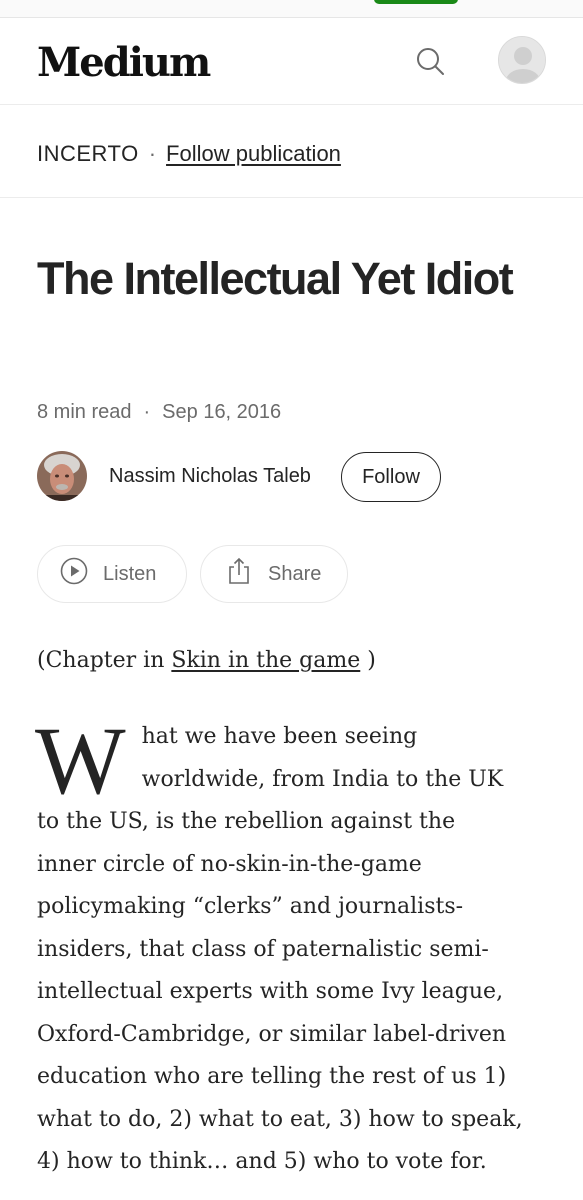 The image size is (583, 1200). What do you see at coordinates (430, 61) in the screenshot?
I see `search-icon` at bounding box center [430, 61].